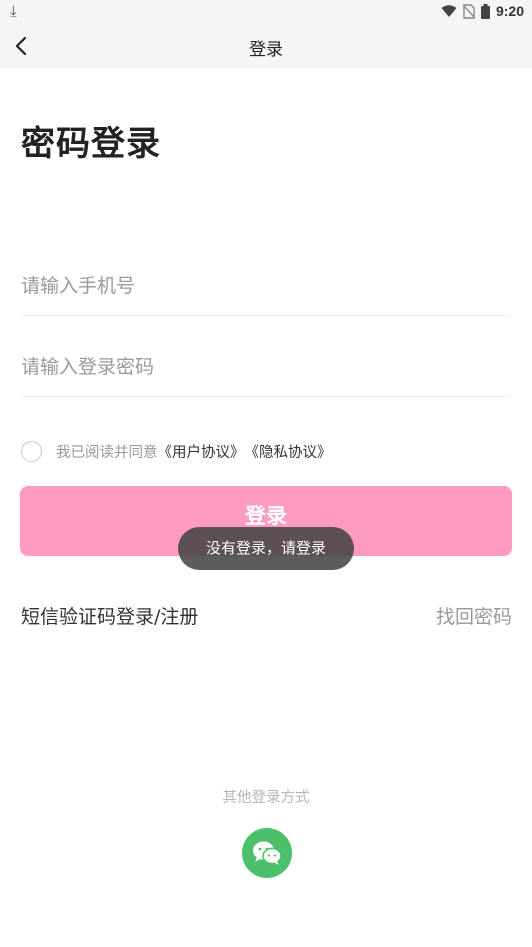  What do you see at coordinates (266, 548) in the screenshot?
I see `toast-message: 没有登录，请登录` at bounding box center [266, 548].